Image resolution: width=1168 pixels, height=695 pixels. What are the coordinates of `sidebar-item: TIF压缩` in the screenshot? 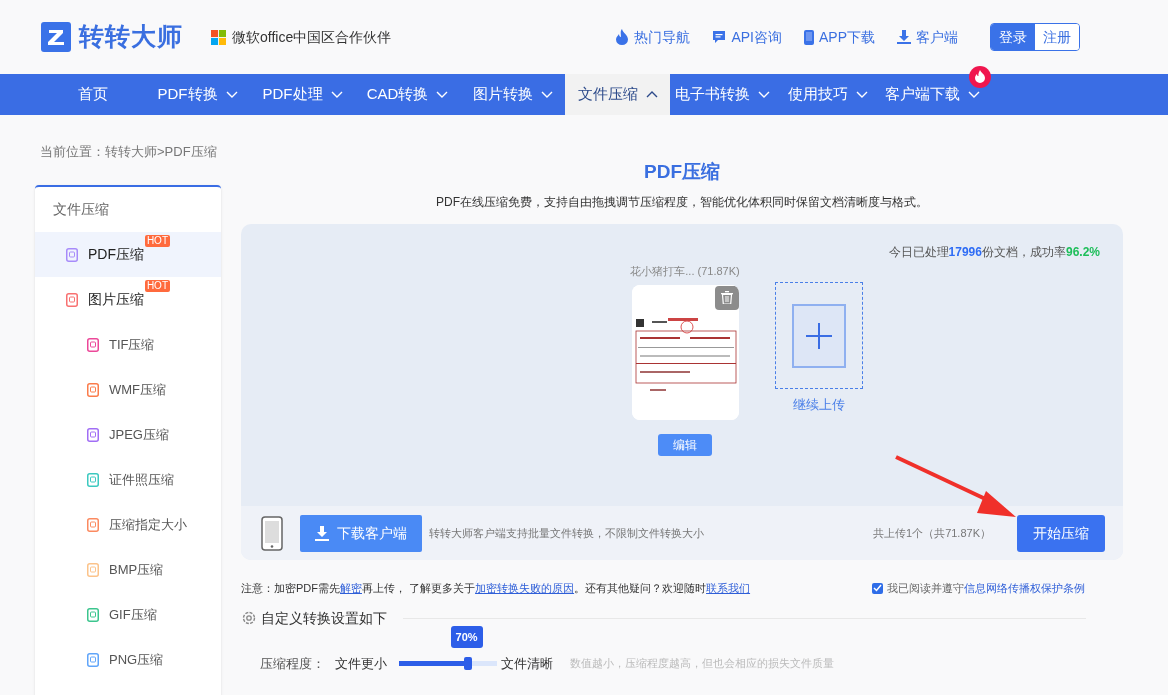 It's located at (128, 344).